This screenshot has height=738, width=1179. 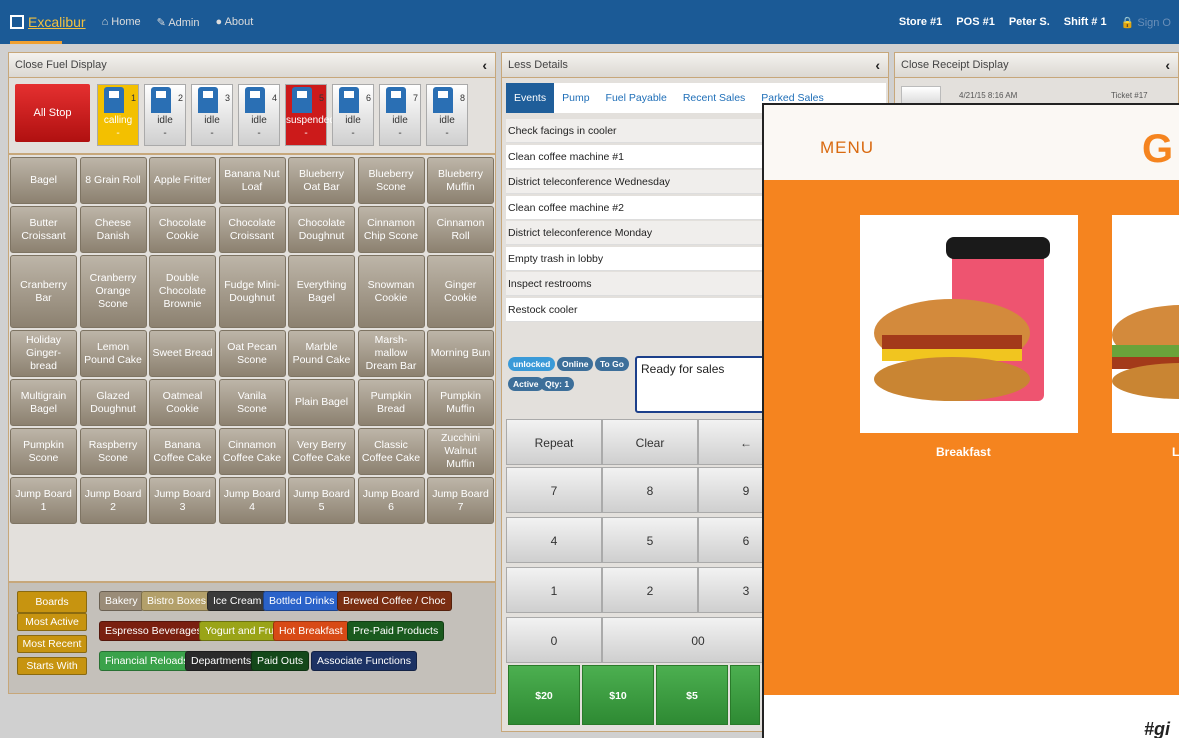 What do you see at coordinates (460, 180) in the screenshot?
I see `item-button: Blueberry Muffin` at bounding box center [460, 180].